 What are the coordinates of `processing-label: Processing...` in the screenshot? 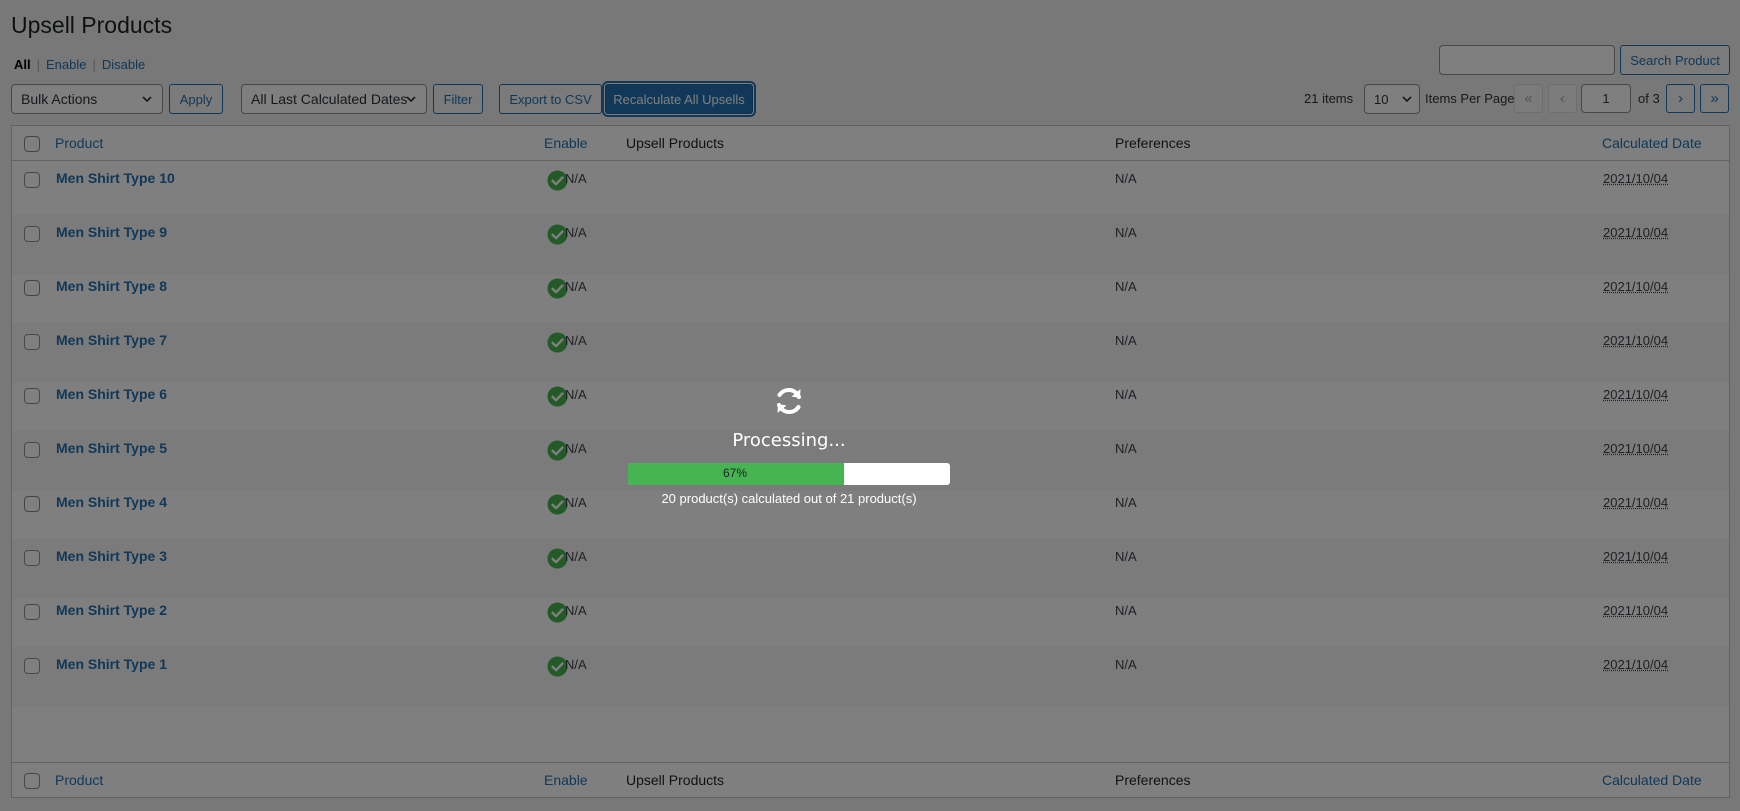 It's located at (789, 440).